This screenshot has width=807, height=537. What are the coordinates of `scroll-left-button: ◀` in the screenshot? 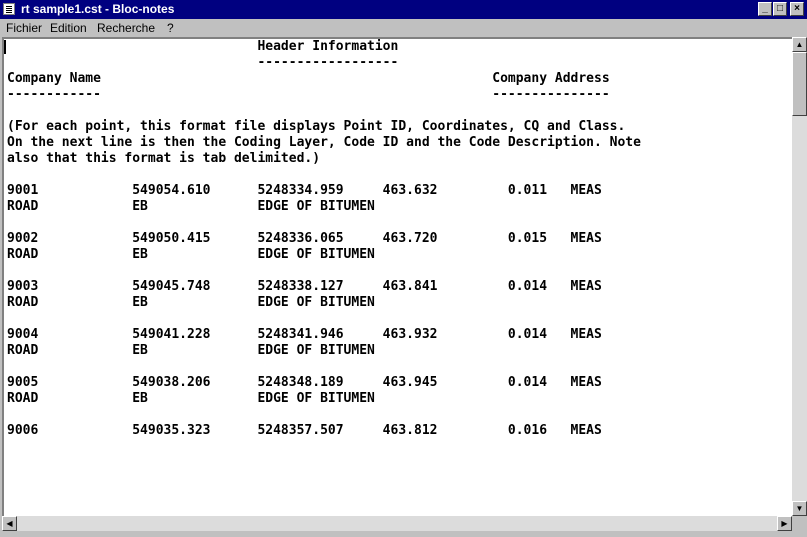 It's located at (9, 523).